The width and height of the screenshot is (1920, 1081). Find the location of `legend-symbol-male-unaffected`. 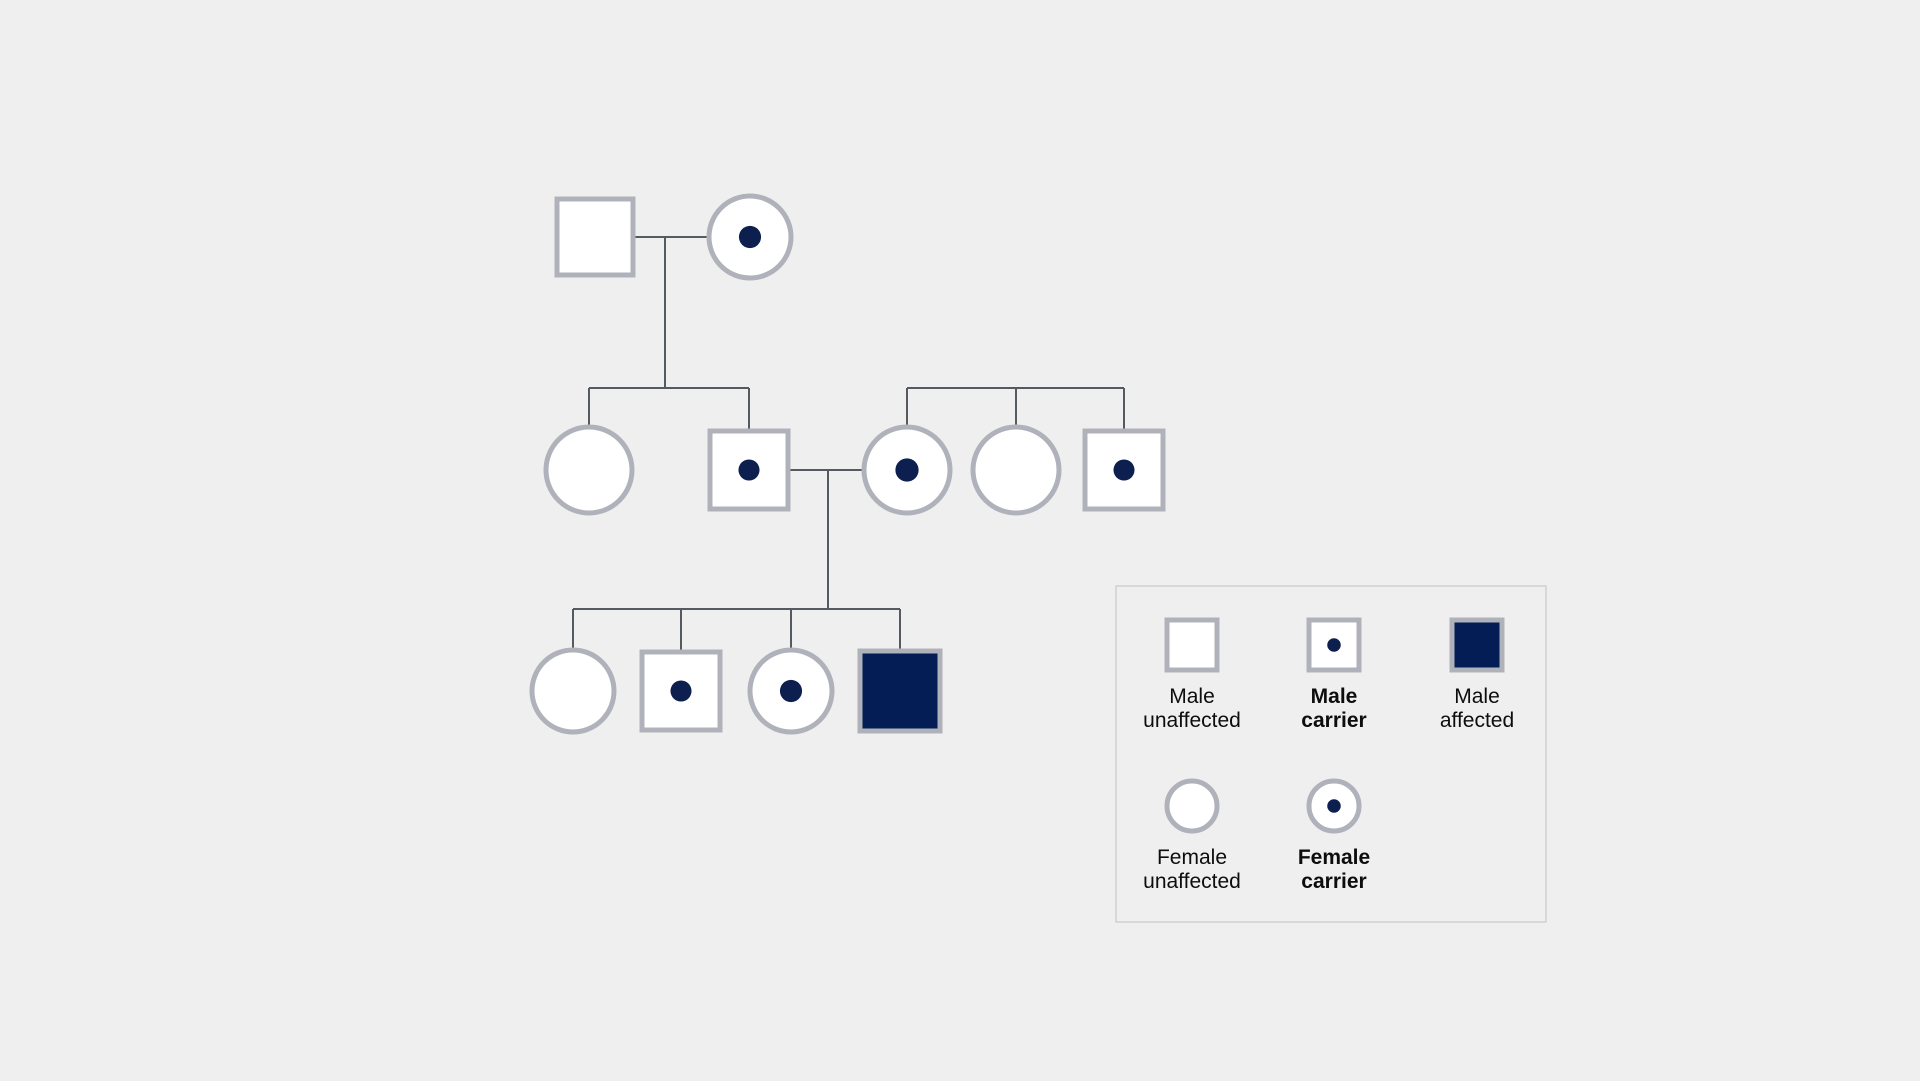

legend-symbol-male-unaffected is located at coordinates (1192, 645).